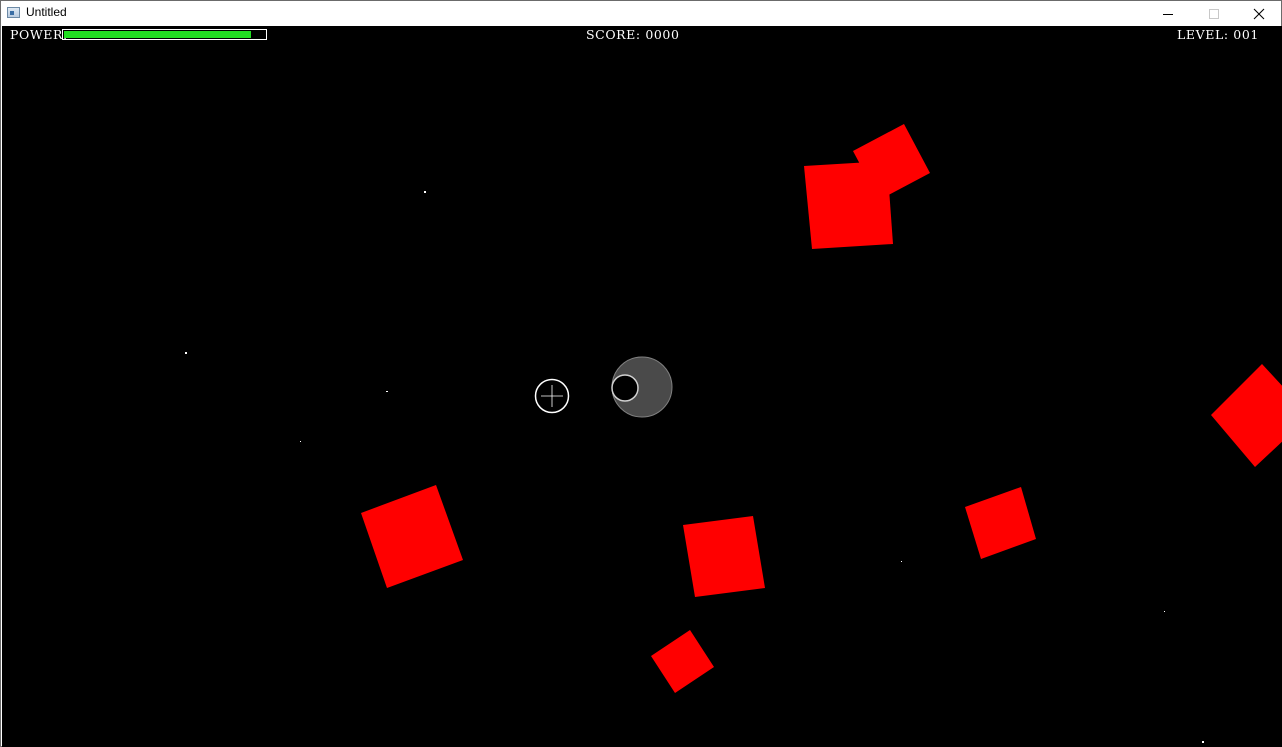 The image size is (1282, 747). Describe the element at coordinates (662, 34) in the screenshot. I see `score-value: 0000` at that location.